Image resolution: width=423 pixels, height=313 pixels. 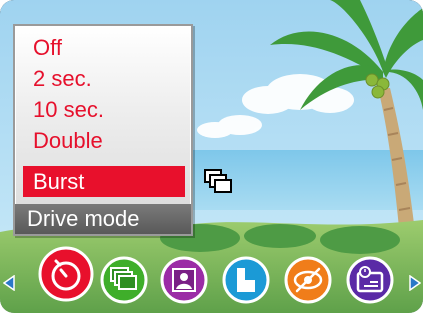 I want to click on right-arrow-icon, so click(x=415, y=283).